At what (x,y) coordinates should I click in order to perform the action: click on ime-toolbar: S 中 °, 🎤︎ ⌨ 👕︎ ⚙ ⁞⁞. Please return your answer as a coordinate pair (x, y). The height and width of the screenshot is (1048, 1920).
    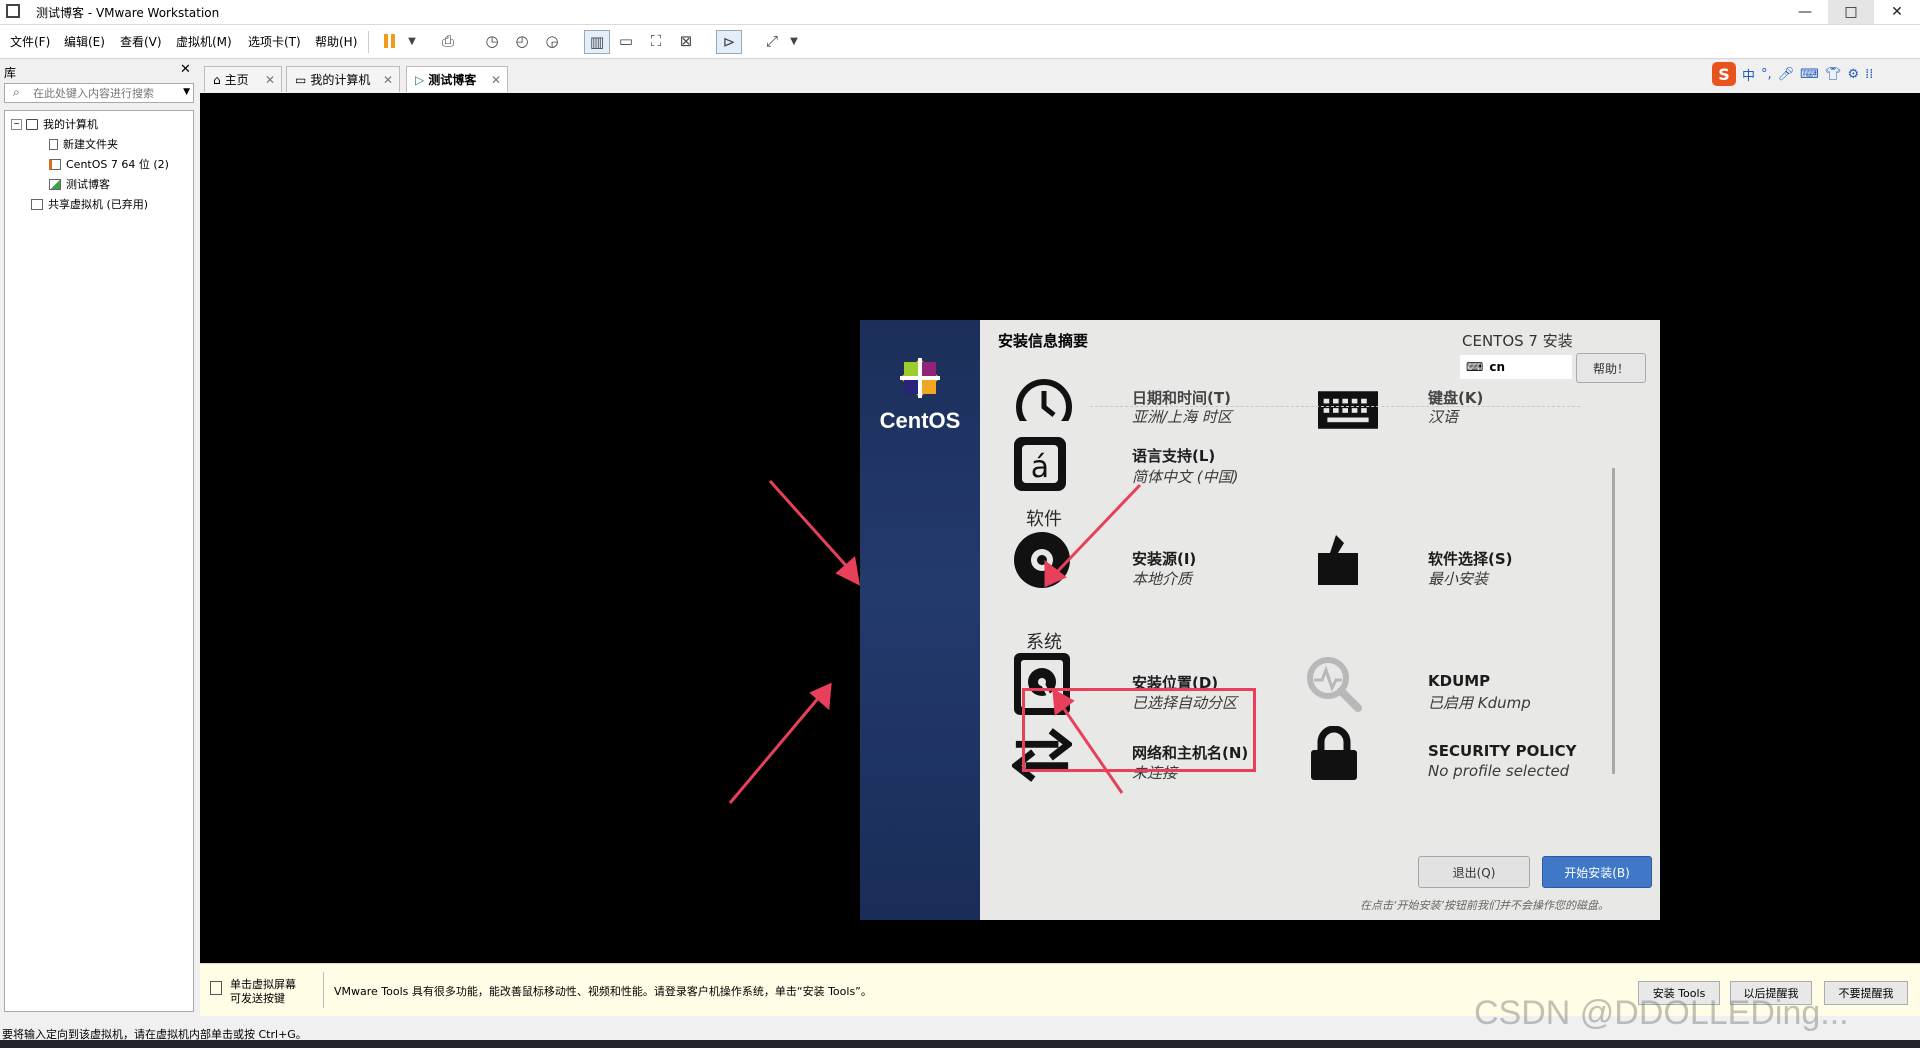
    Looking at the image, I should click on (1792, 74).